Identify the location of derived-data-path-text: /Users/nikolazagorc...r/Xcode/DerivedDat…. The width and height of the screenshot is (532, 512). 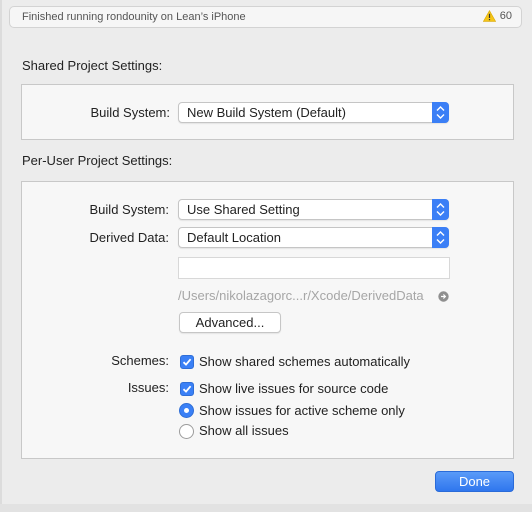
(301, 295).